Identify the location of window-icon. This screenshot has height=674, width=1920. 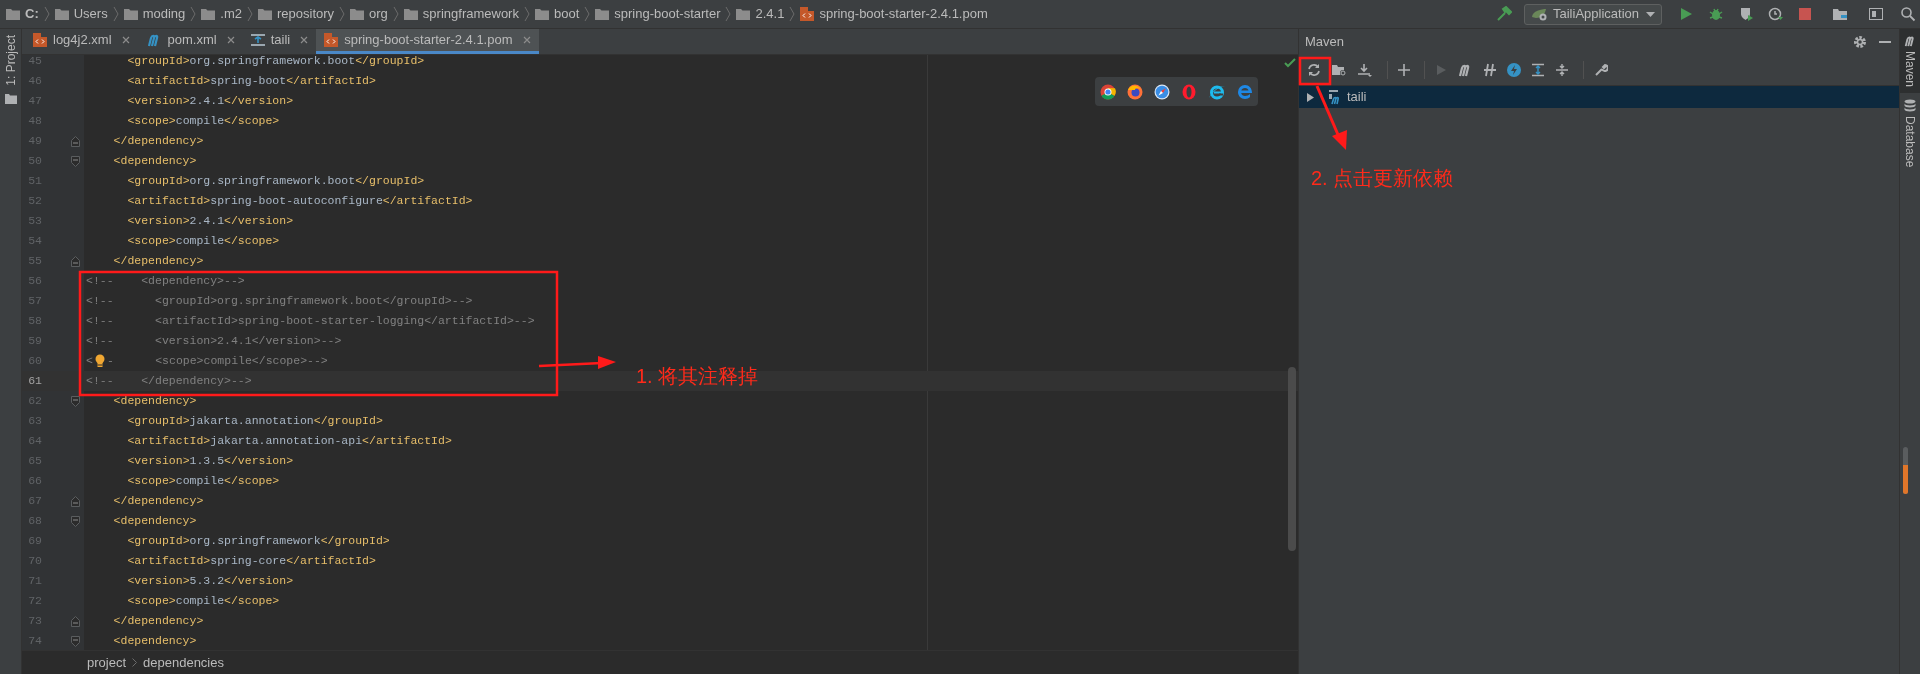
(1876, 14).